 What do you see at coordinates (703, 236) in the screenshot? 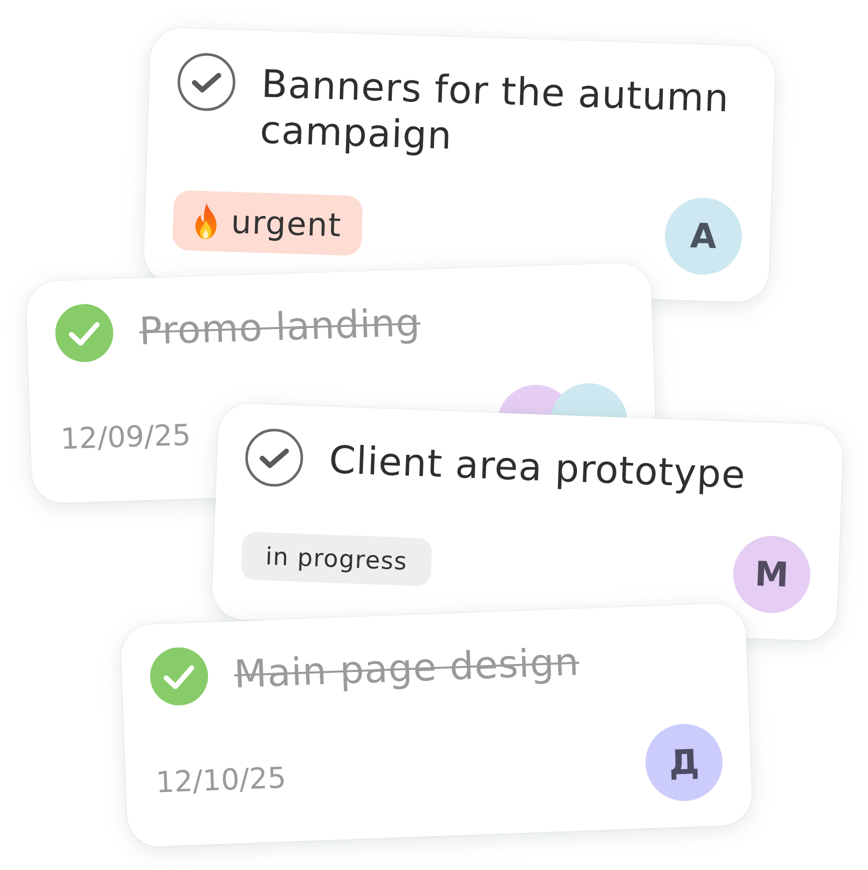
I see `assignee-avatar: A` at bounding box center [703, 236].